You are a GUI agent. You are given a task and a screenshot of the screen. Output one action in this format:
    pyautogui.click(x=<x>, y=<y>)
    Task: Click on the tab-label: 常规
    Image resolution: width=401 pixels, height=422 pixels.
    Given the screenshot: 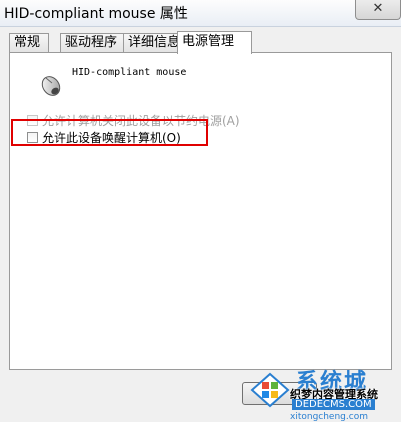 What is the action you would take?
    pyautogui.click(x=27, y=42)
    